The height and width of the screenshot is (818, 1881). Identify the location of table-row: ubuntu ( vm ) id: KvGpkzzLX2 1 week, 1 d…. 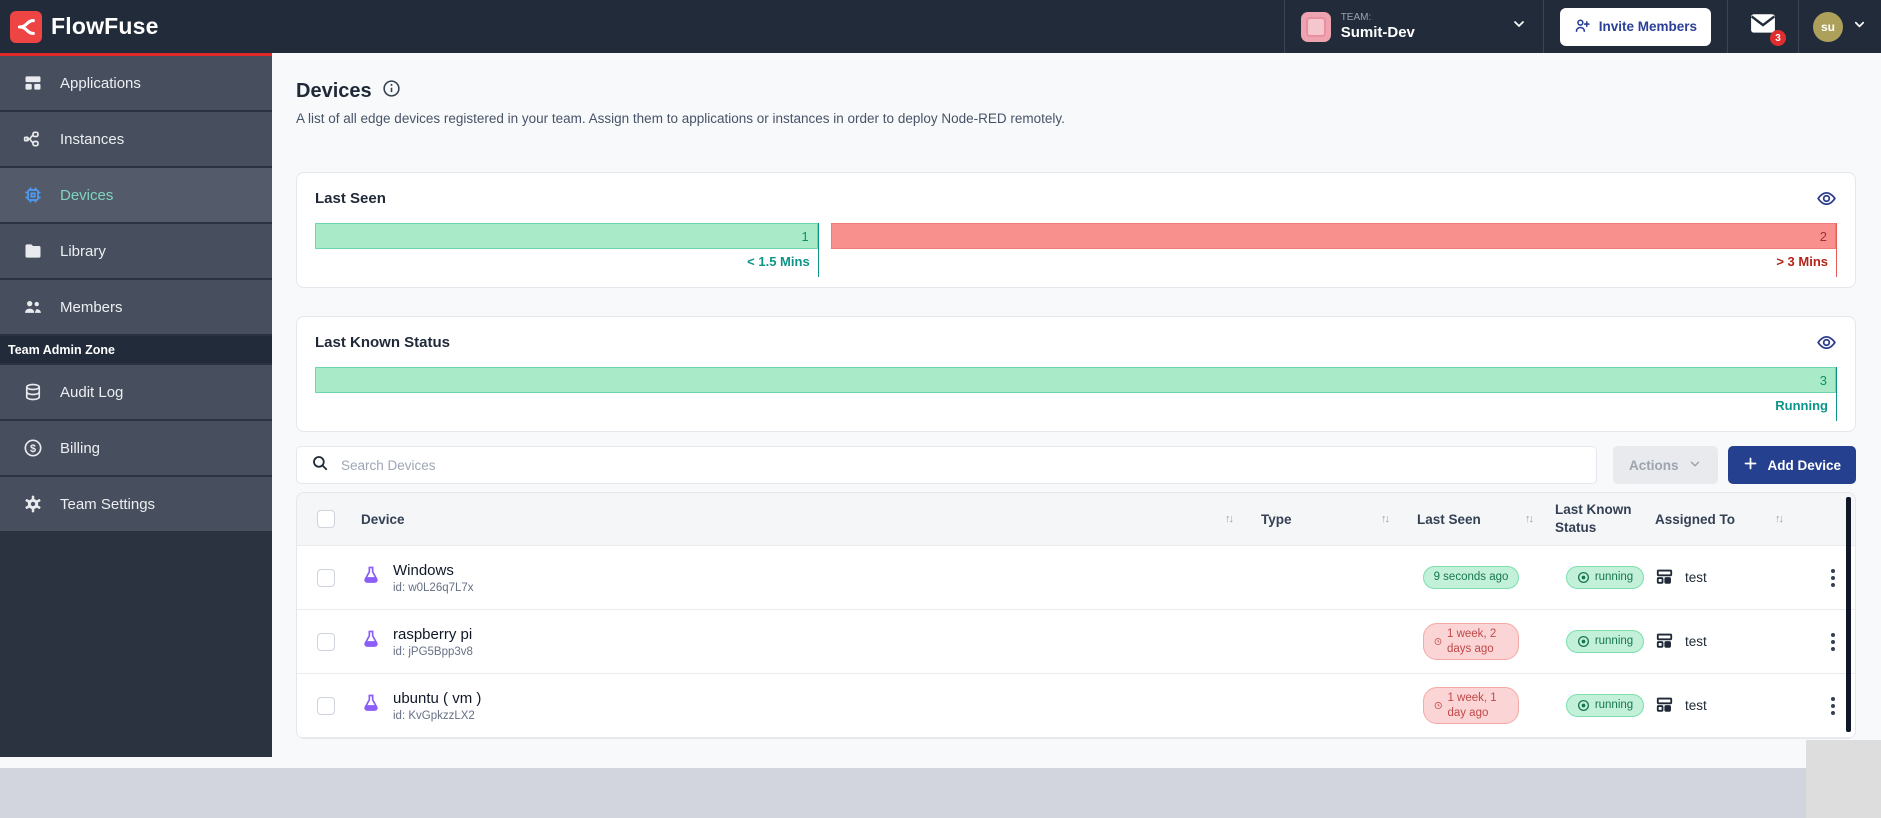
(1076, 706).